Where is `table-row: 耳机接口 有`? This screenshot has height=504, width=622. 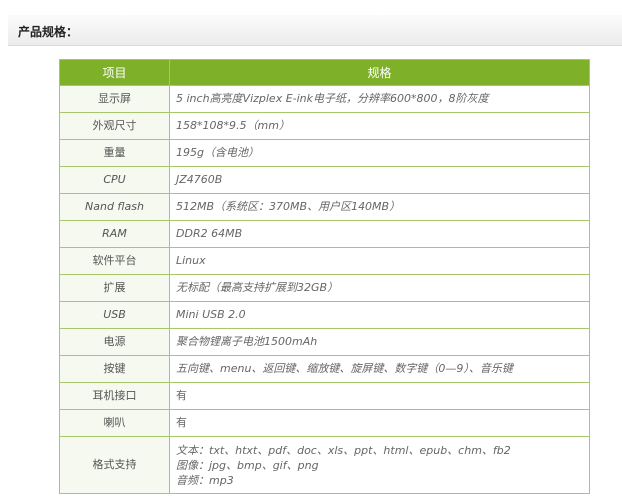 table-row: 耳机接口 有 is located at coordinates (324, 396).